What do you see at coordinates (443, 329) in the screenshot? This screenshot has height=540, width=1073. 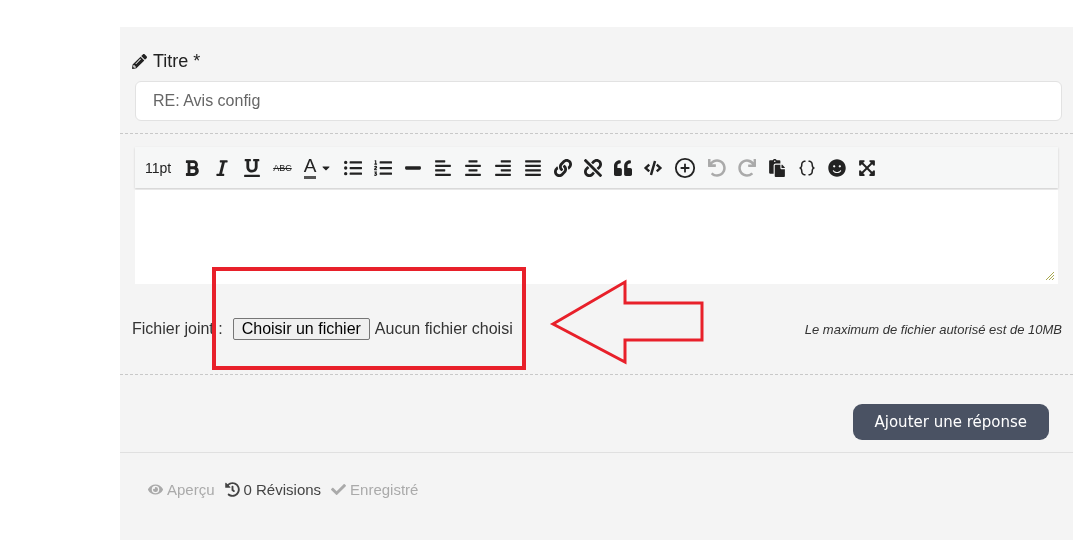 I see `file-status: Aucun fichier choisi` at bounding box center [443, 329].